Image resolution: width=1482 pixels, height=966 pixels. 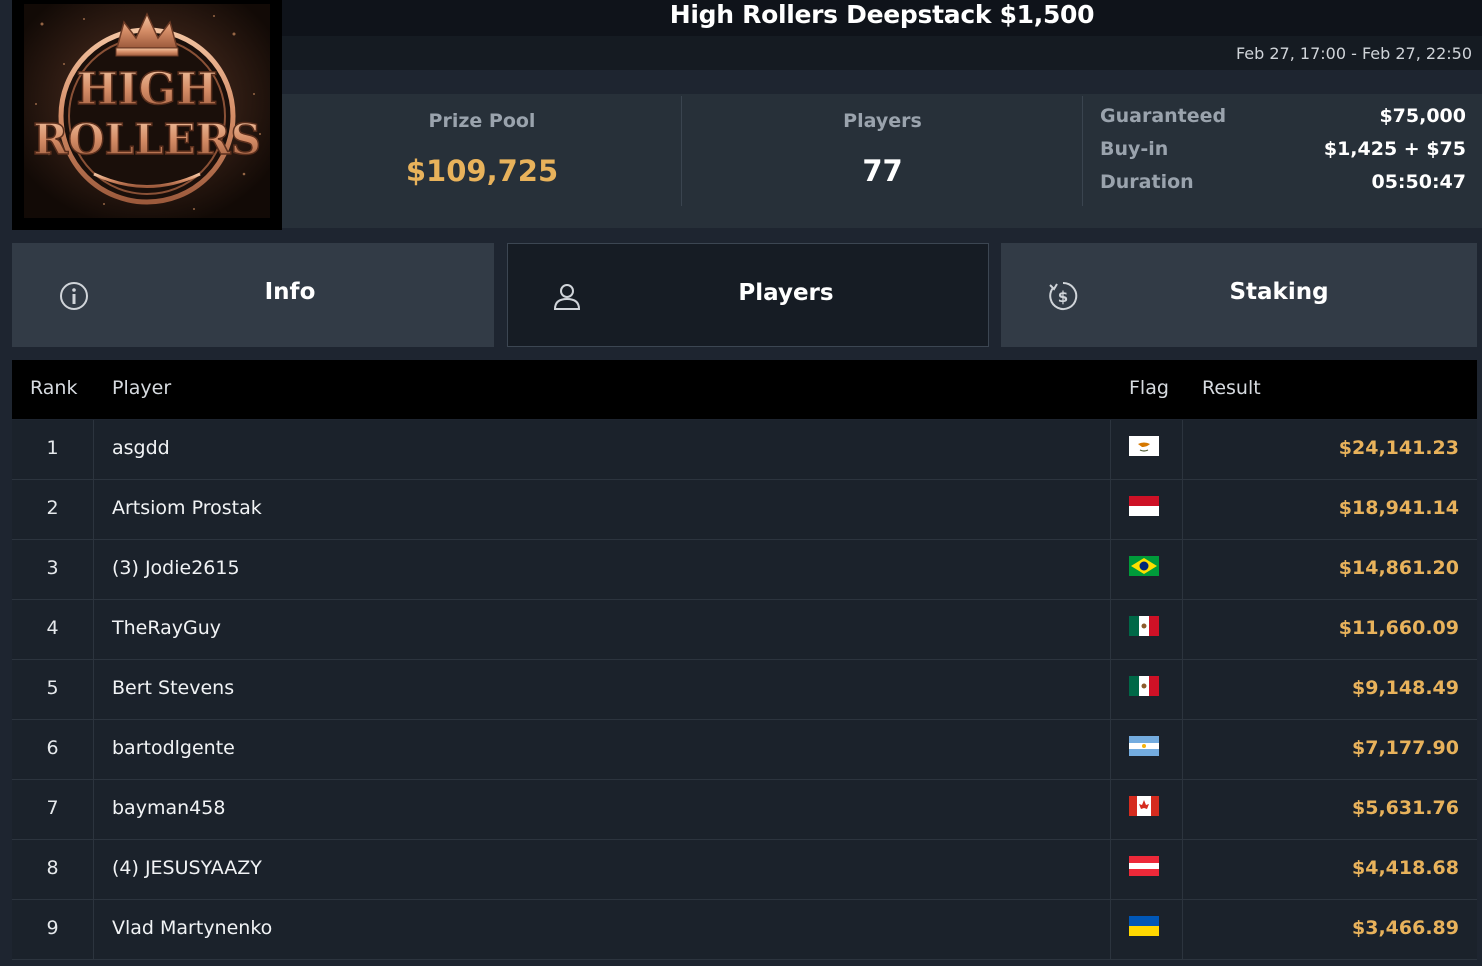 I want to click on player-name: asgdd, so click(x=141, y=448).